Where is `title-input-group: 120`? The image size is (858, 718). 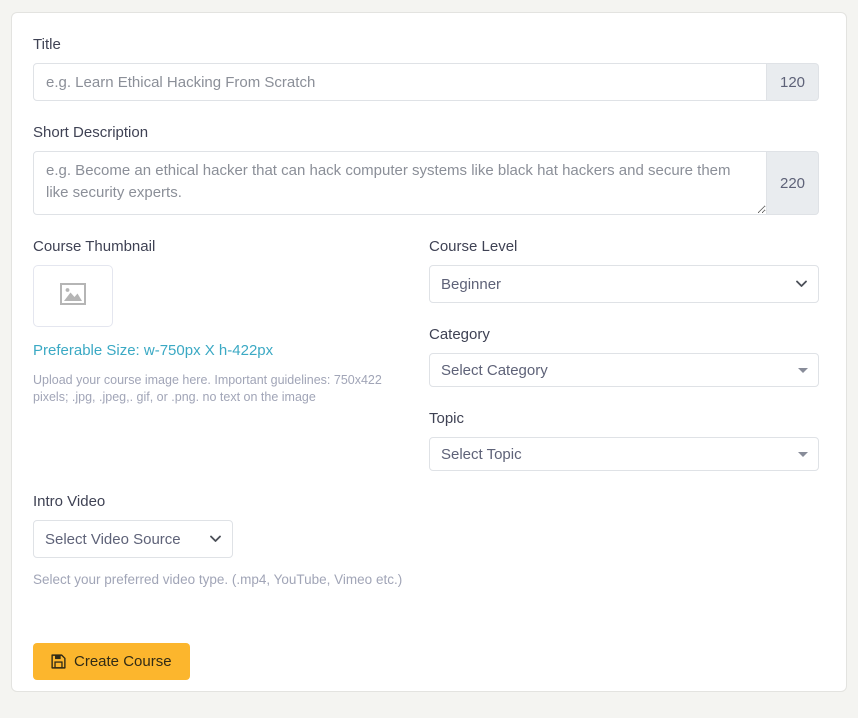 title-input-group: 120 is located at coordinates (426, 82).